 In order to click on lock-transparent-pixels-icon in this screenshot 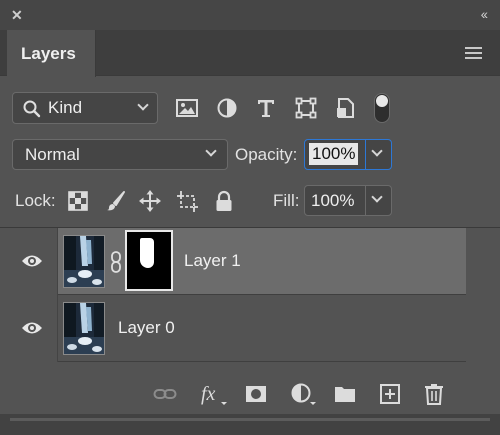, I will do `click(78, 201)`.